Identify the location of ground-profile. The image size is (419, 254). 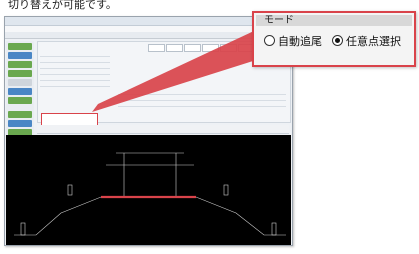
(150, 216).